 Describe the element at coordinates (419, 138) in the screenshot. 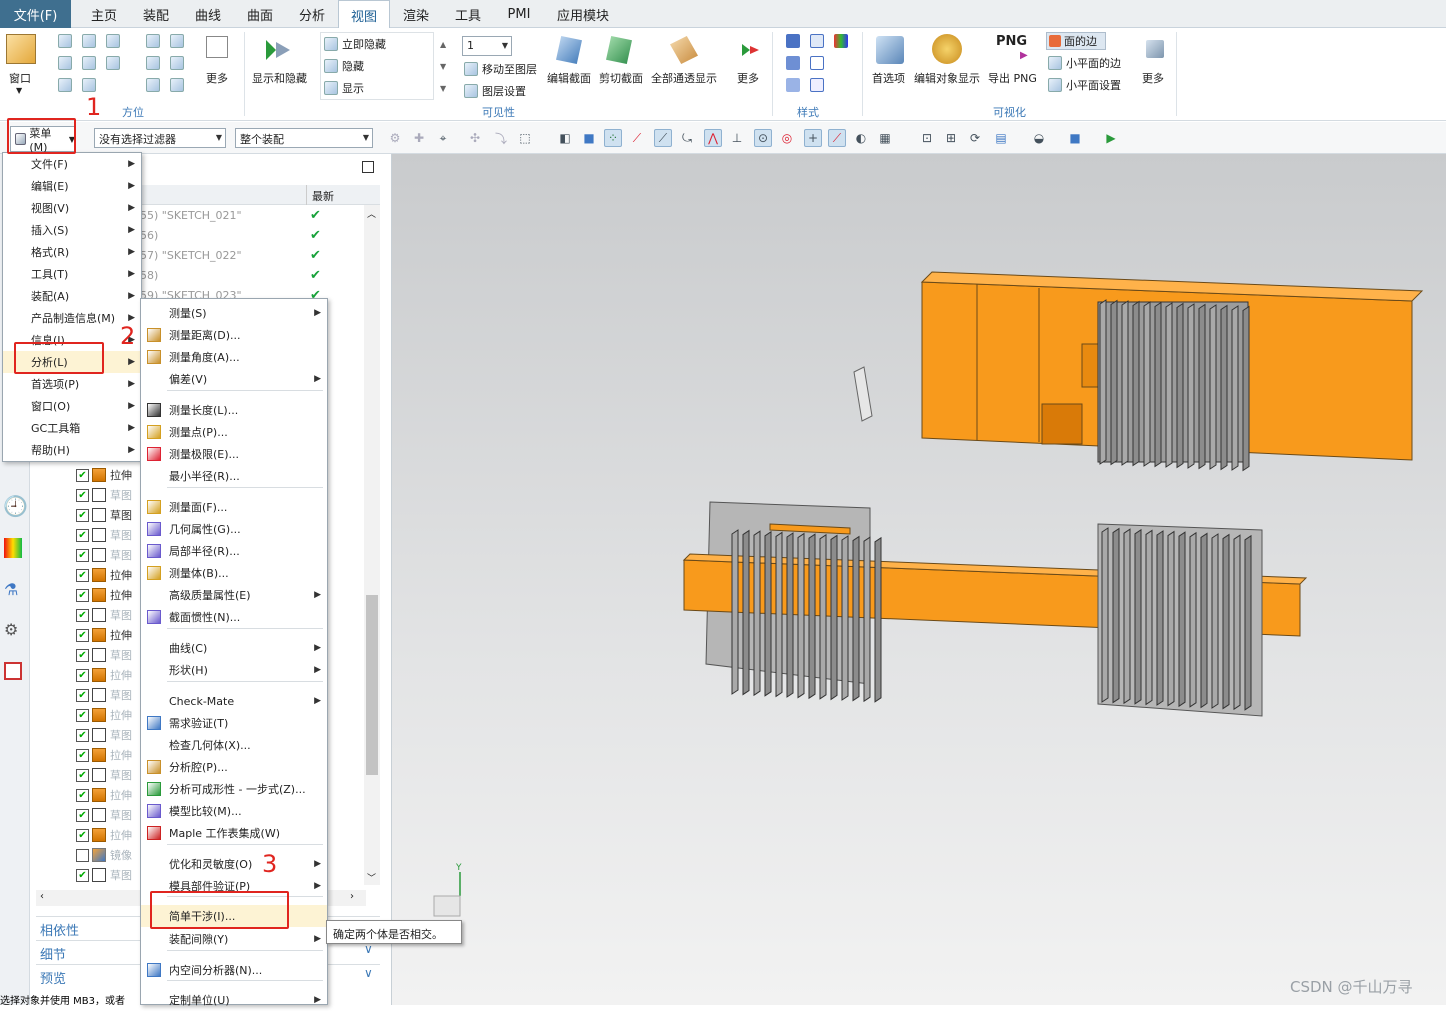

I see `select-feature-icon: ✚` at that location.